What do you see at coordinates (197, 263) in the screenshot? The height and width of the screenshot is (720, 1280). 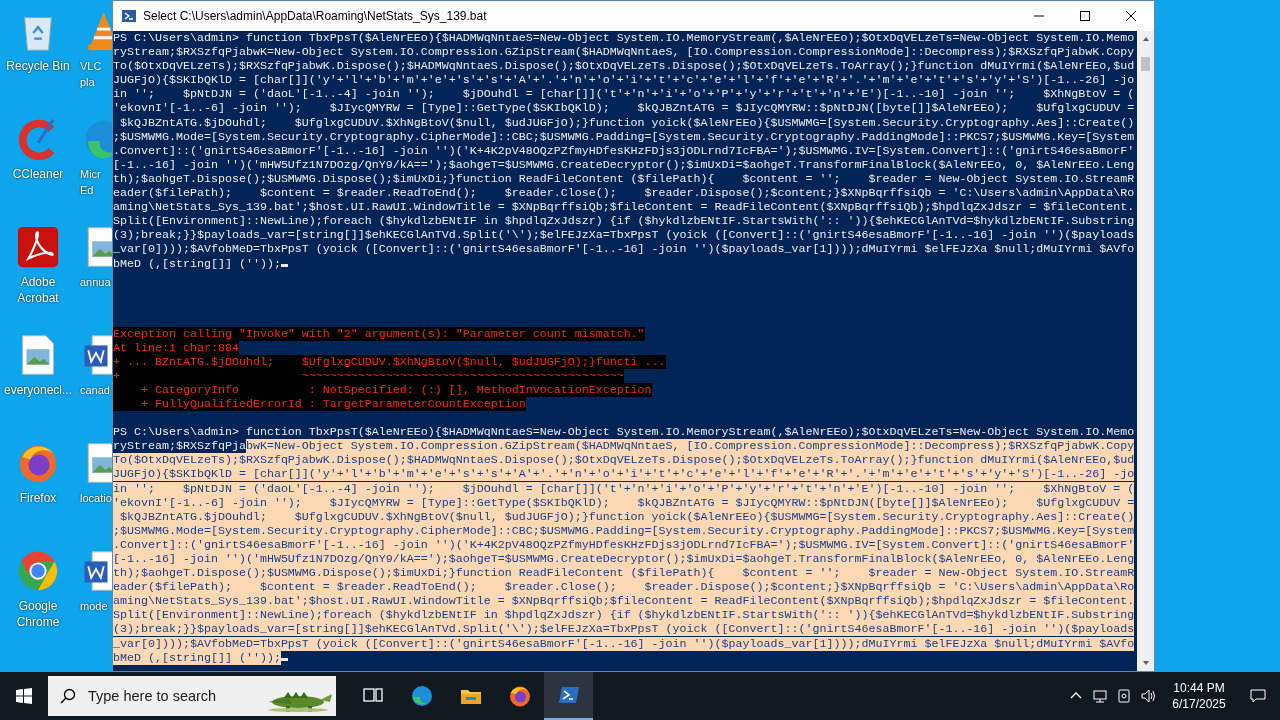 I see `console-text: bMeD (,[string[]] (''));` at bounding box center [197, 263].